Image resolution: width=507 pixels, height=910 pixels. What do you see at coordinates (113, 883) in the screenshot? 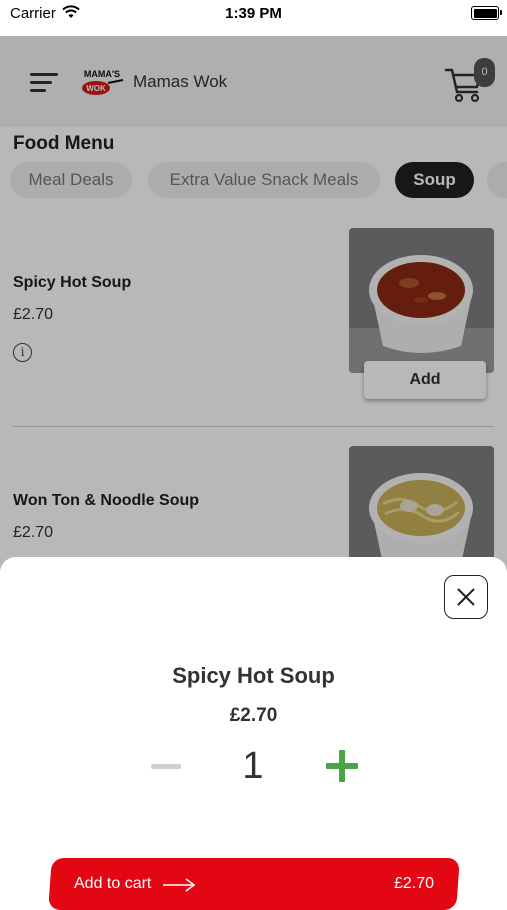
I see `add-to-cart-label: Add to cart` at bounding box center [113, 883].